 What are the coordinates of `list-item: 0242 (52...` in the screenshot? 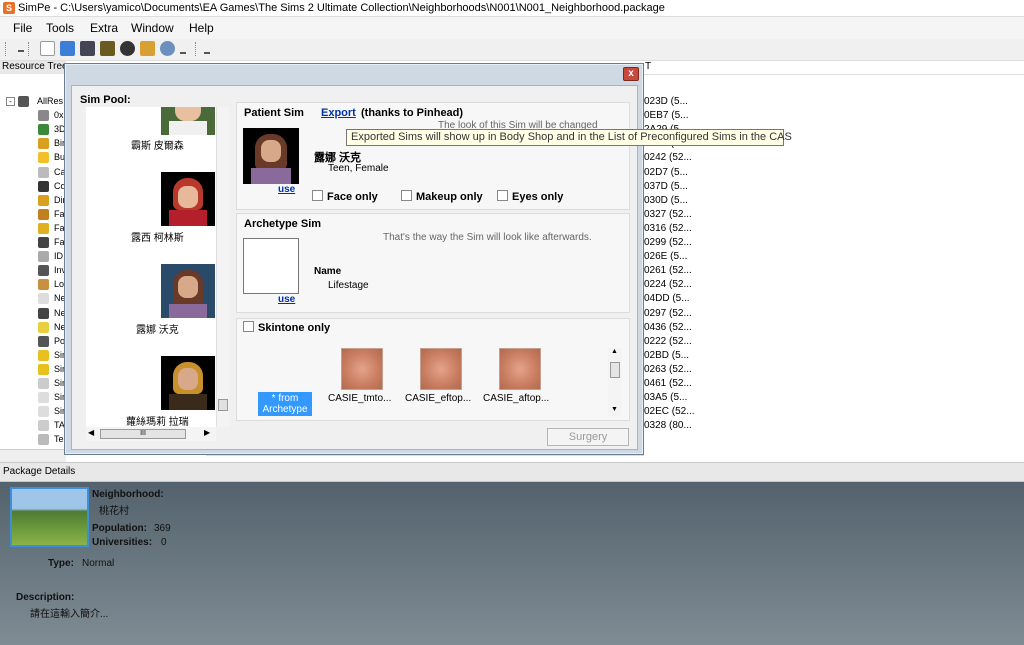 It's located at (668, 157).